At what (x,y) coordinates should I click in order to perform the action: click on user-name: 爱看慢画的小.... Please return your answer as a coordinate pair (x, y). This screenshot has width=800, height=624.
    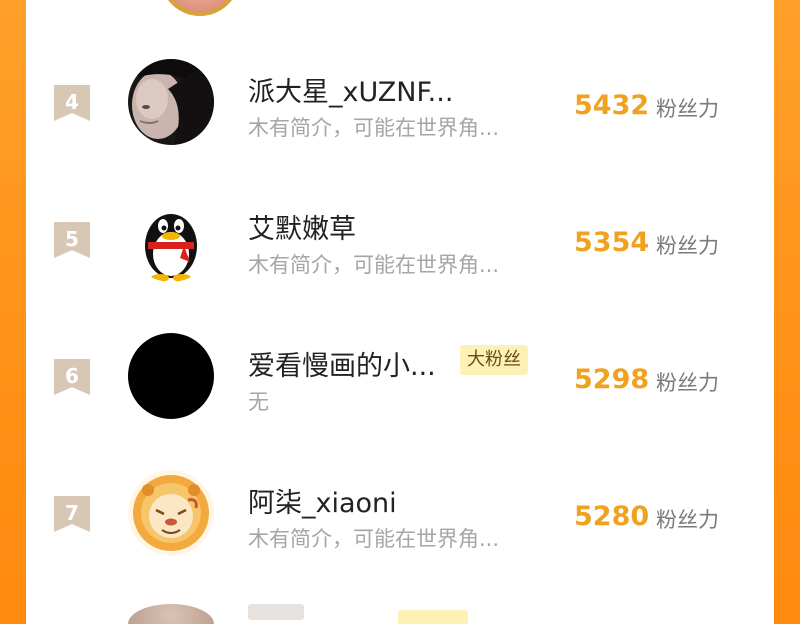
    Looking at the image, I should click on (342, 363).